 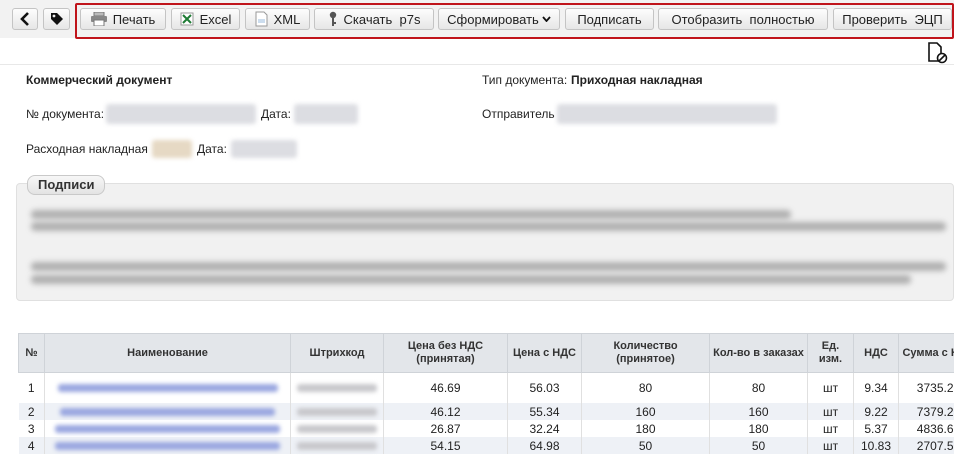 What do you see at coordinates (926, 387) in the screenshot?
I see `sum-gross: 3735.20` at bounding box center [926, 387].